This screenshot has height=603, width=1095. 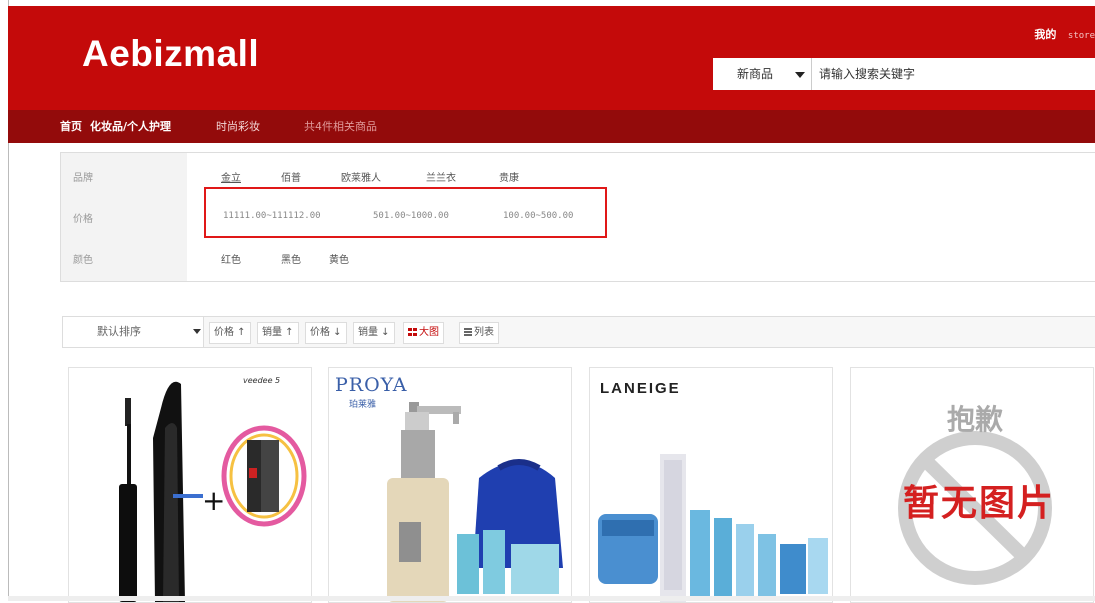 I want to click on breadcrumb-nav: 首页 化妆品/个人护理 时尚彩妆 共4件相关商品, so click(x=551, y=126).